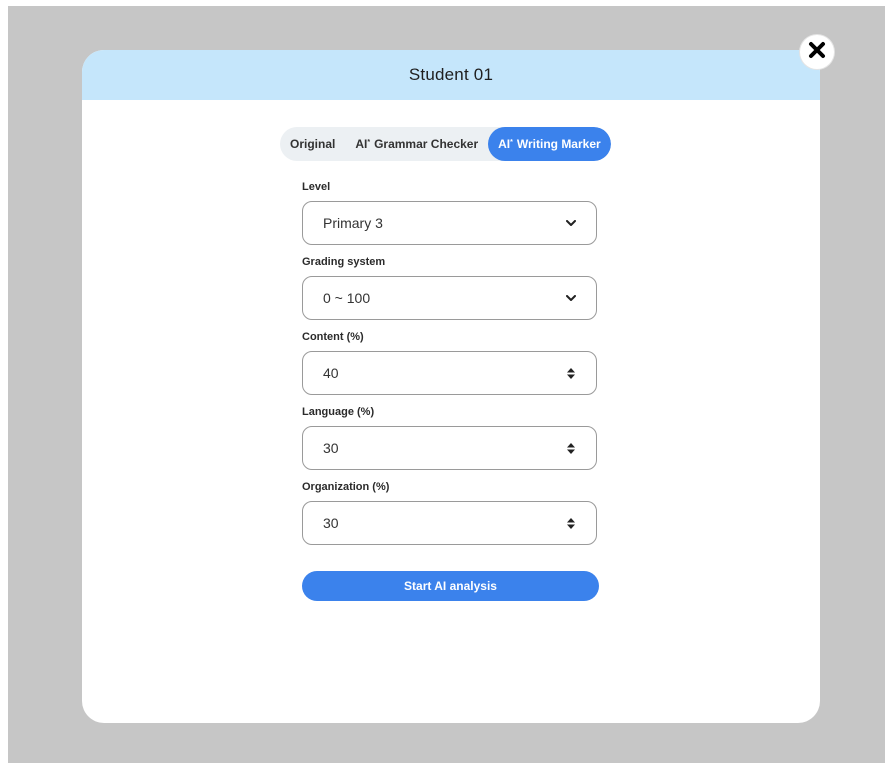  Describe the element at coordinates (347, 298) in the screenshot. I see `grading-system-value: 0 ~ 100` at that location.